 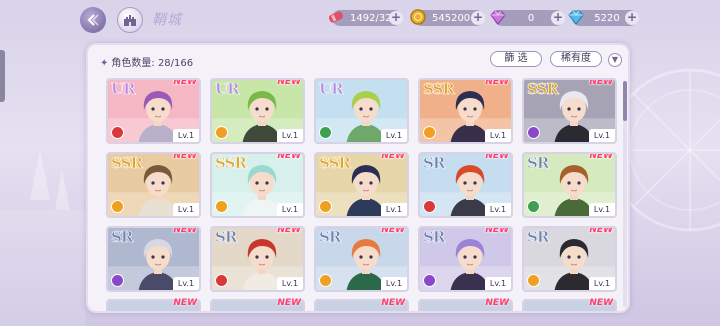 I want to click on sort-order-button: ▼, so click(x=615, y=60).